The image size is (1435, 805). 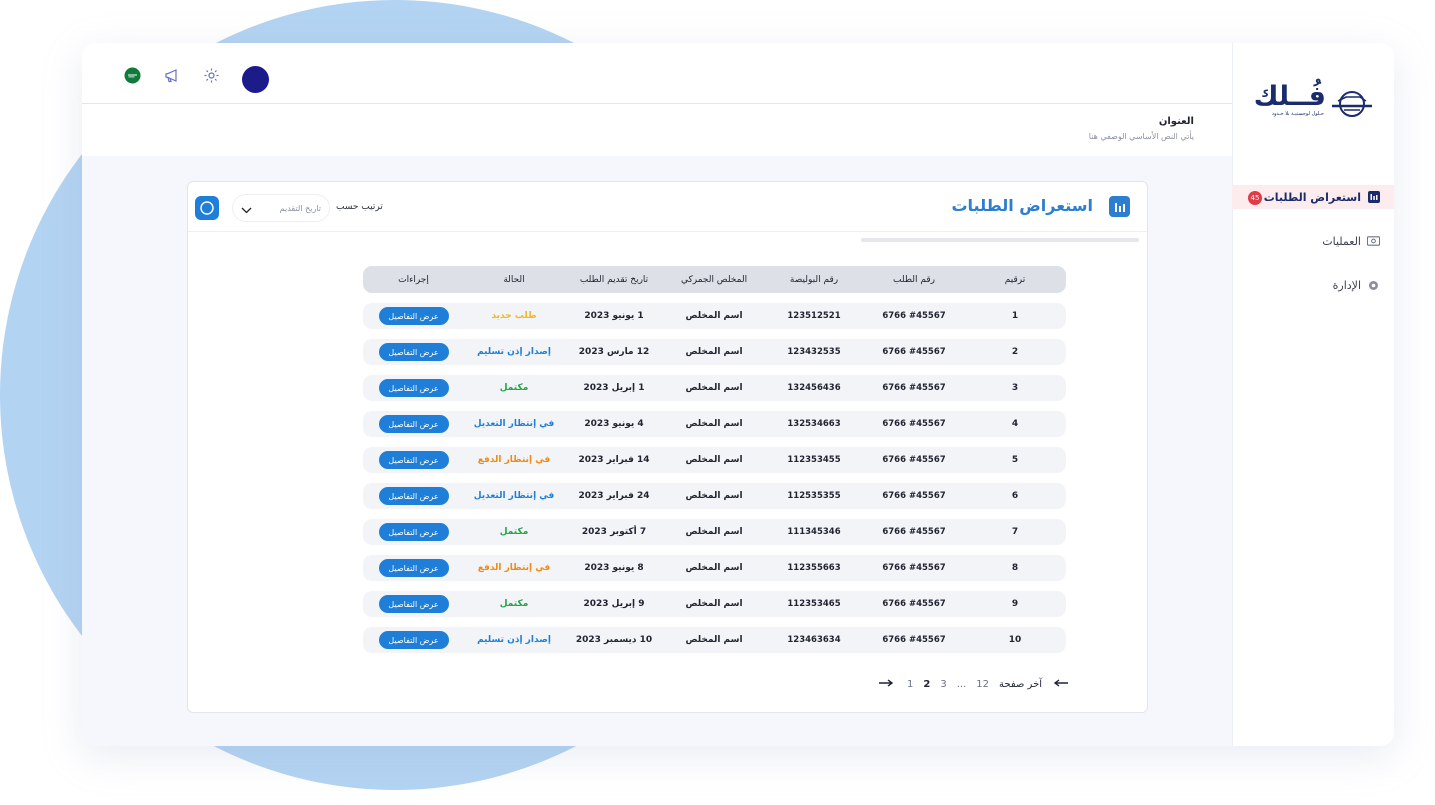 What do you see at coordinates (614, 640) in the screenshot?
I see `cell-submit-date: 10 ديسمبر 2023` at bounding box center [614, 640].